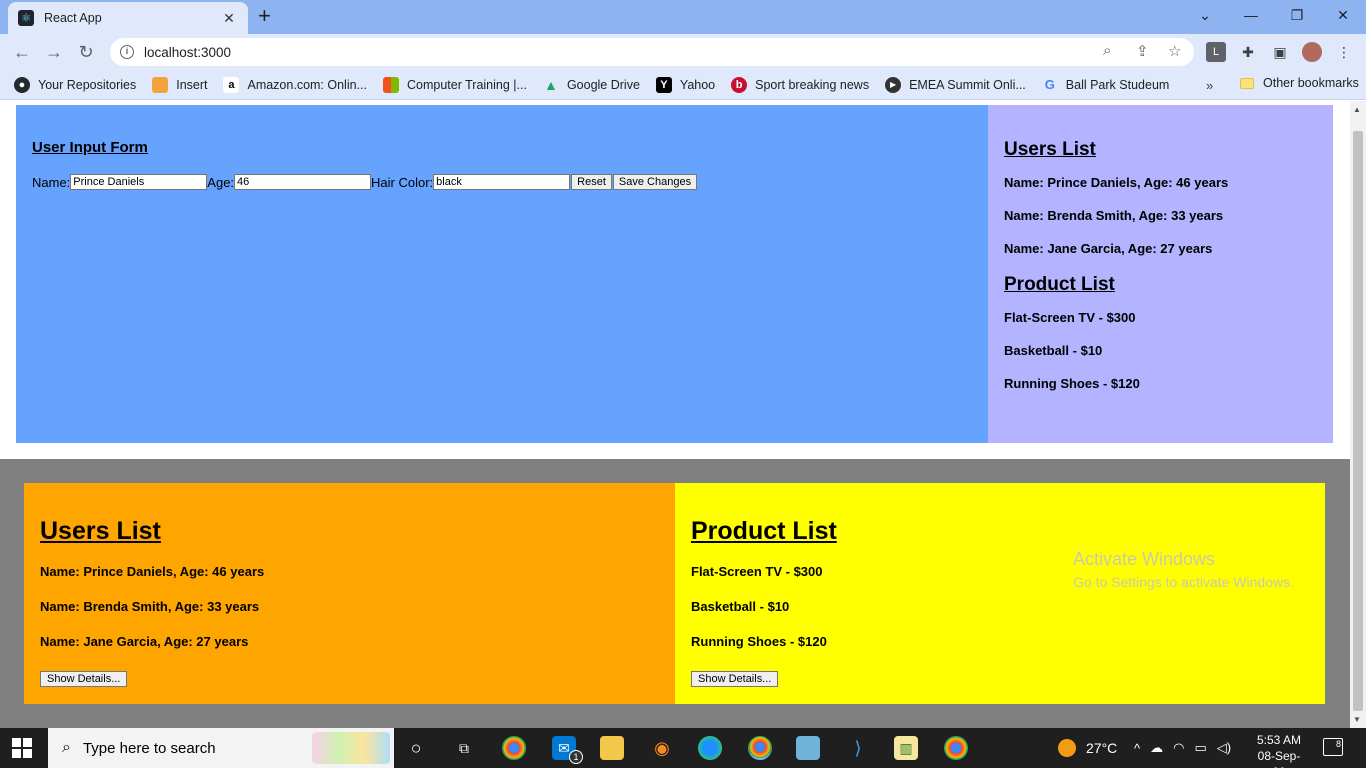 The image size is (1366, 768). Describe the element at coordinates (390, 84) in the screenshot. I see `microsoft-icon` at that location.